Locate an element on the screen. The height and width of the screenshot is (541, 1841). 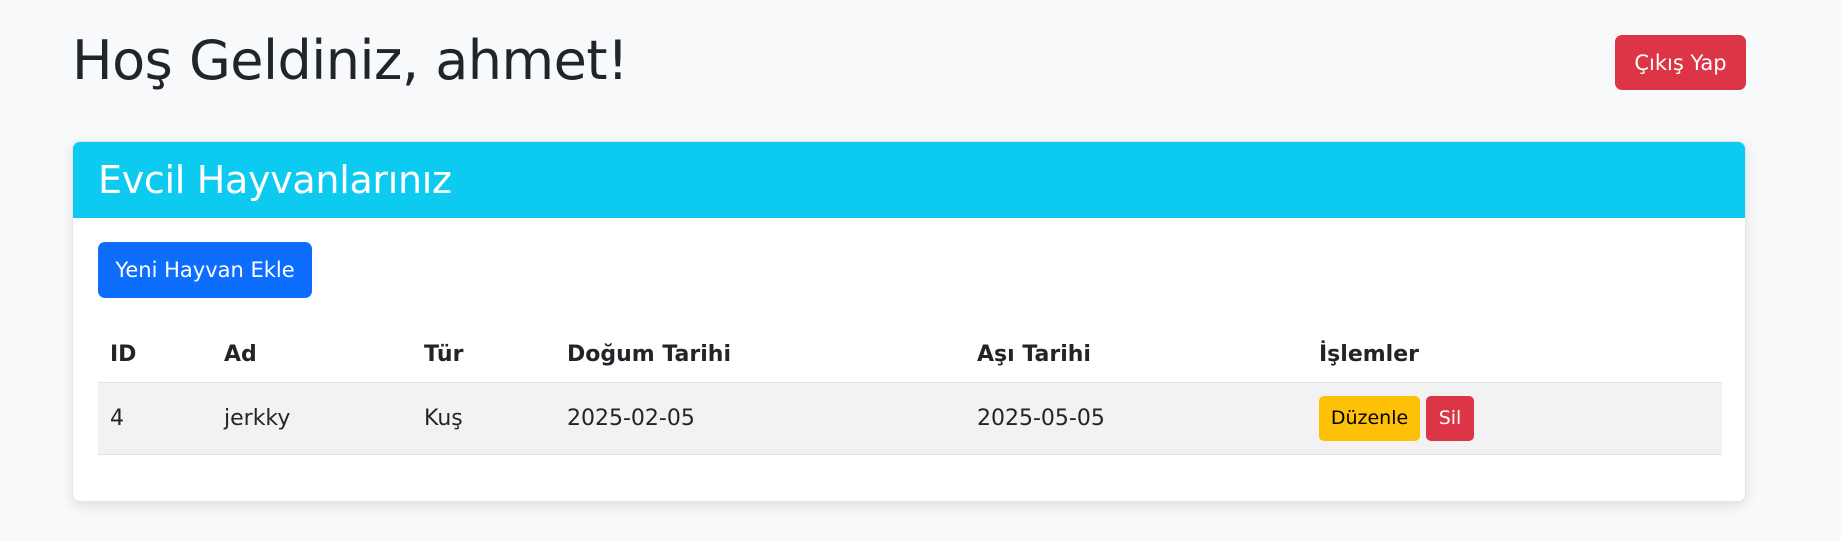
cell-name: jerkky is located at coordinates (312, 418).